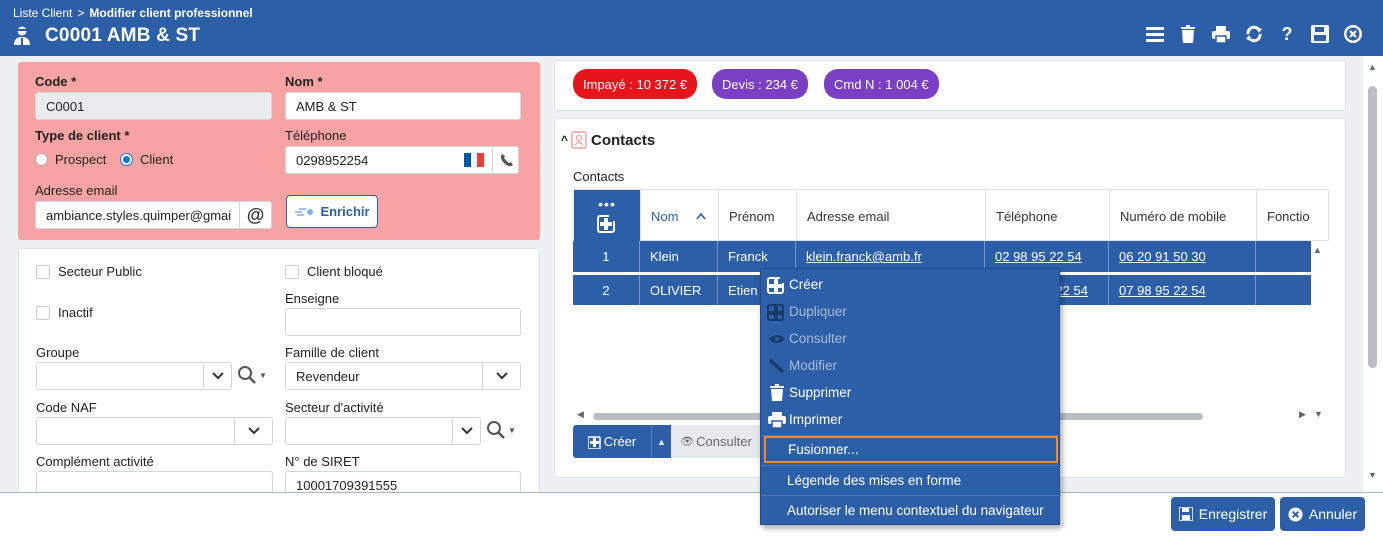 This screenshot has width=1383, height=544. I want to click on menu-item-legende: Légende des mises en forme, so click(911, 480).